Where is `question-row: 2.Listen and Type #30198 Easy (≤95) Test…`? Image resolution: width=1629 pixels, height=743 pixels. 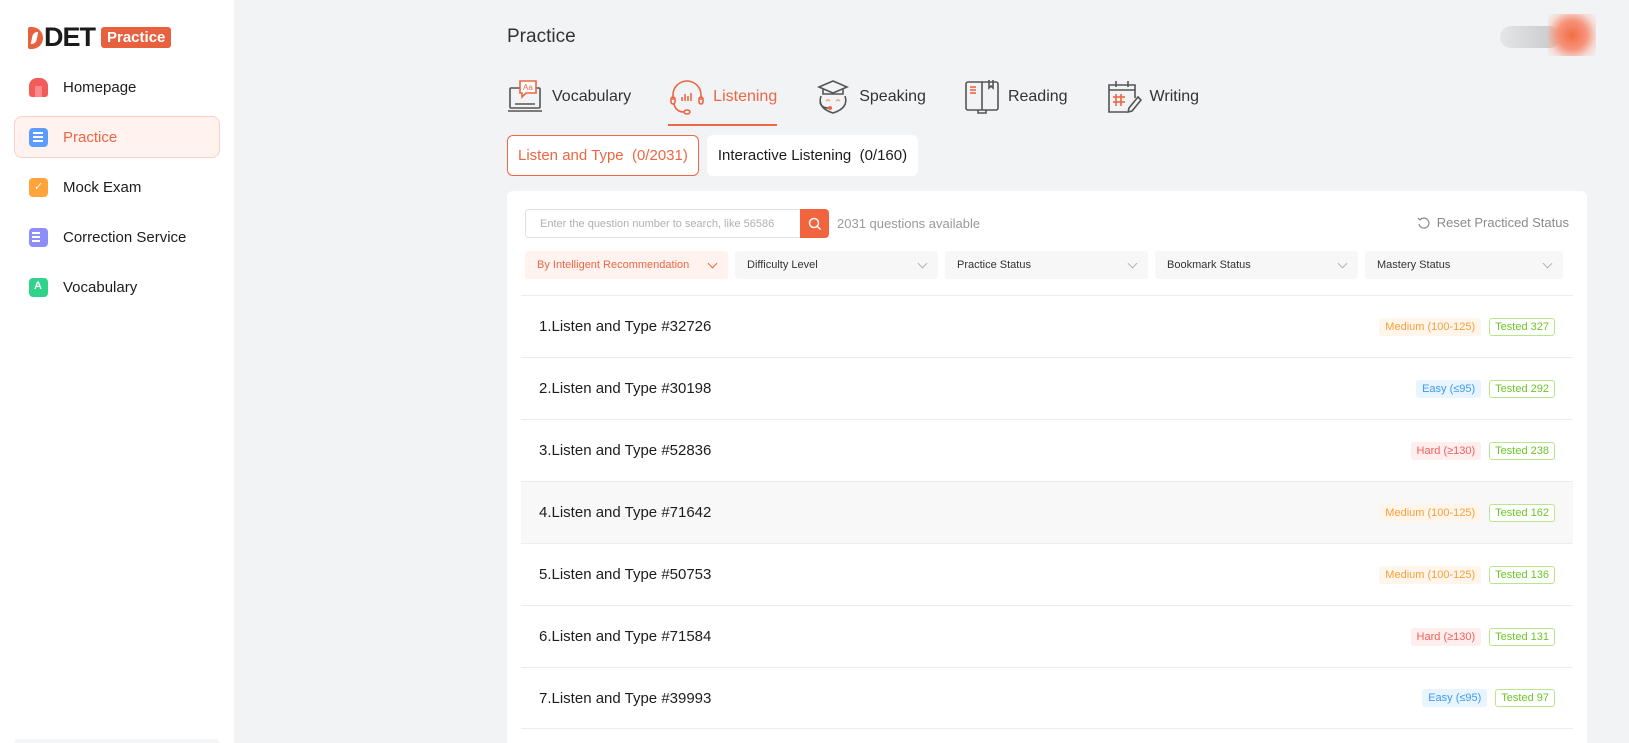
question-row: 2.Listen and Type #30198 Easy (≤95) Test… is located at coordinates (1047, 388).